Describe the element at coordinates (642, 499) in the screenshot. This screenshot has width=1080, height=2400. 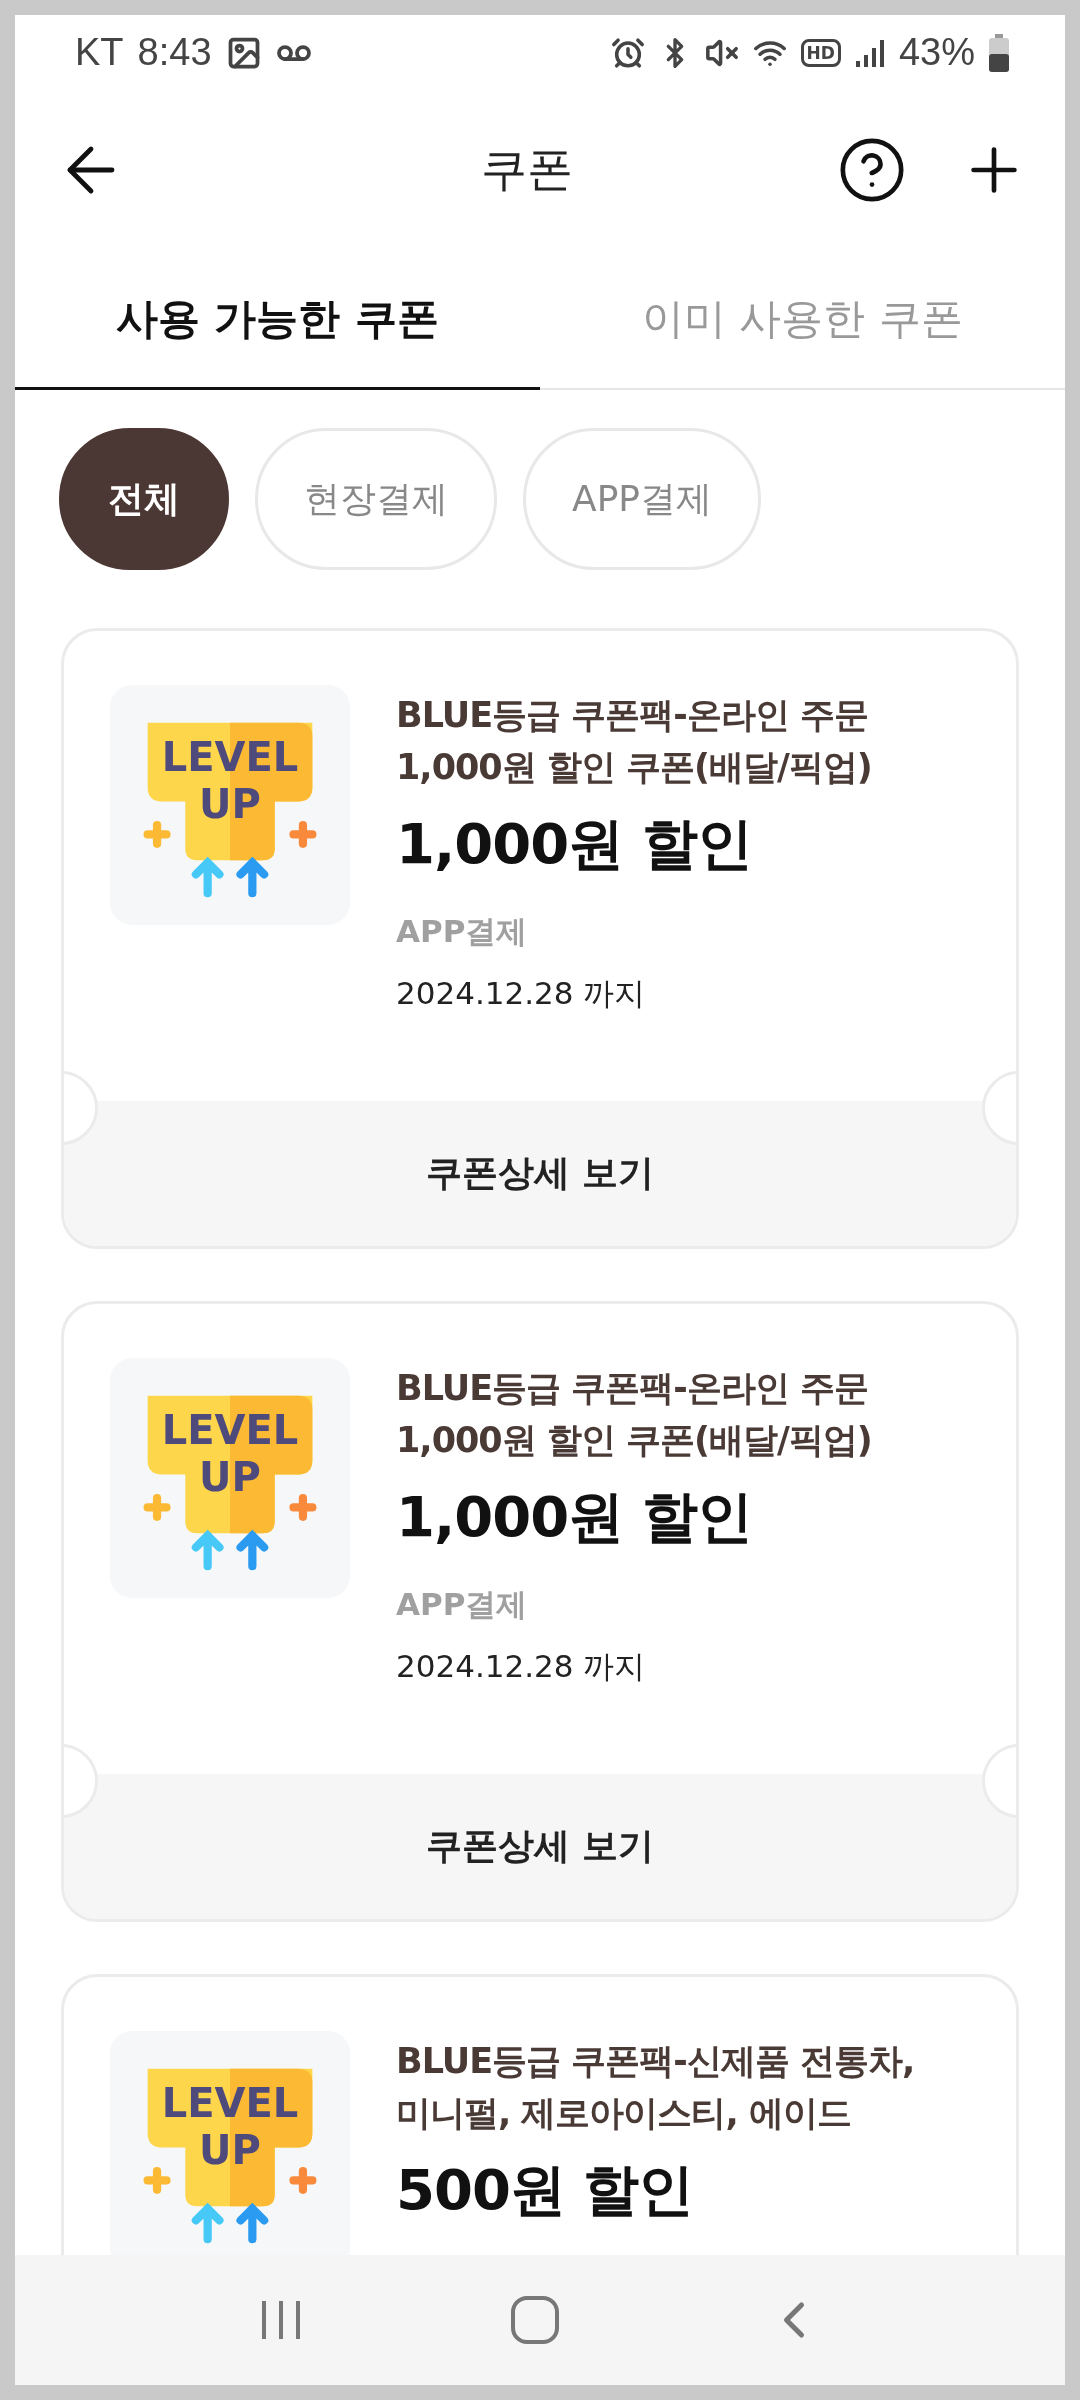
I see `filter-chip: APP결제` at that location.